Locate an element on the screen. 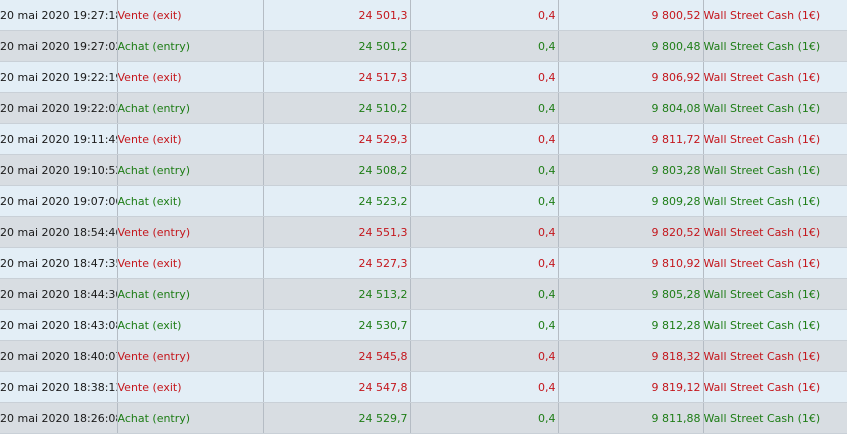 This screenshot has width=847, height=434. trade-price-cell: 24 510,2 is located at coordinates (337, 108).